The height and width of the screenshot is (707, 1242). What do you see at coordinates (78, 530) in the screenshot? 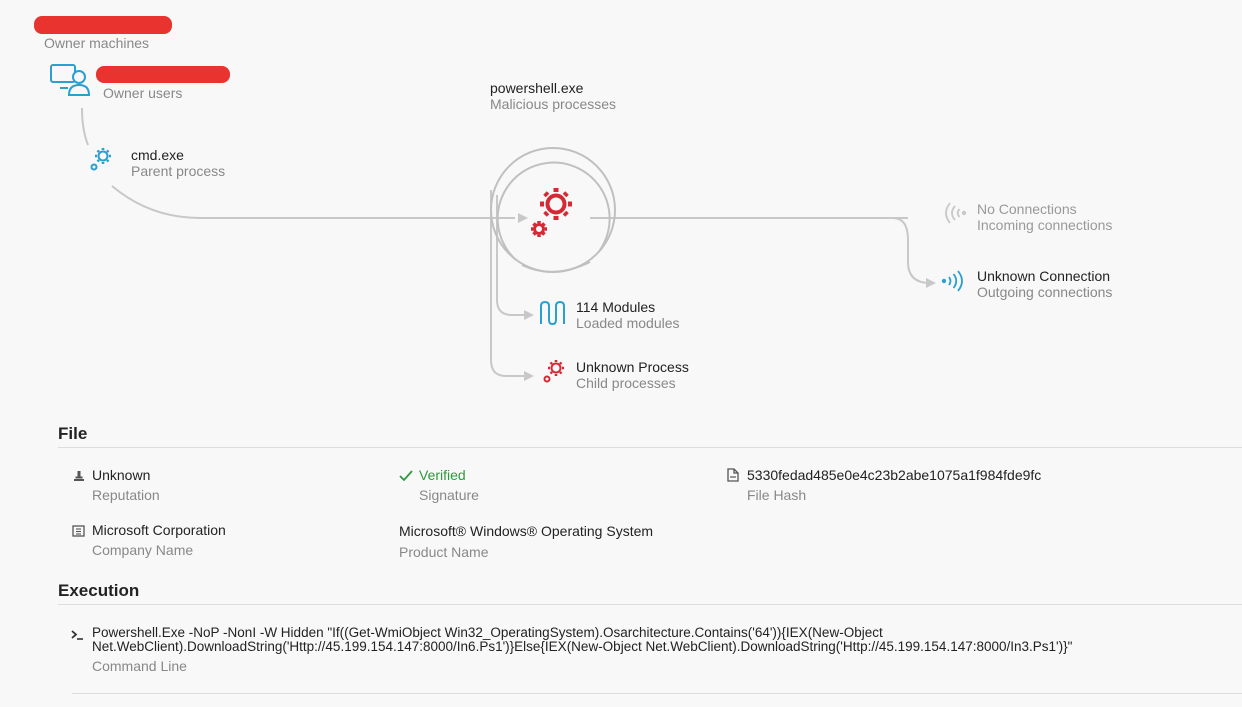
I see `company-building-icon` at bounding box center [78, 530].